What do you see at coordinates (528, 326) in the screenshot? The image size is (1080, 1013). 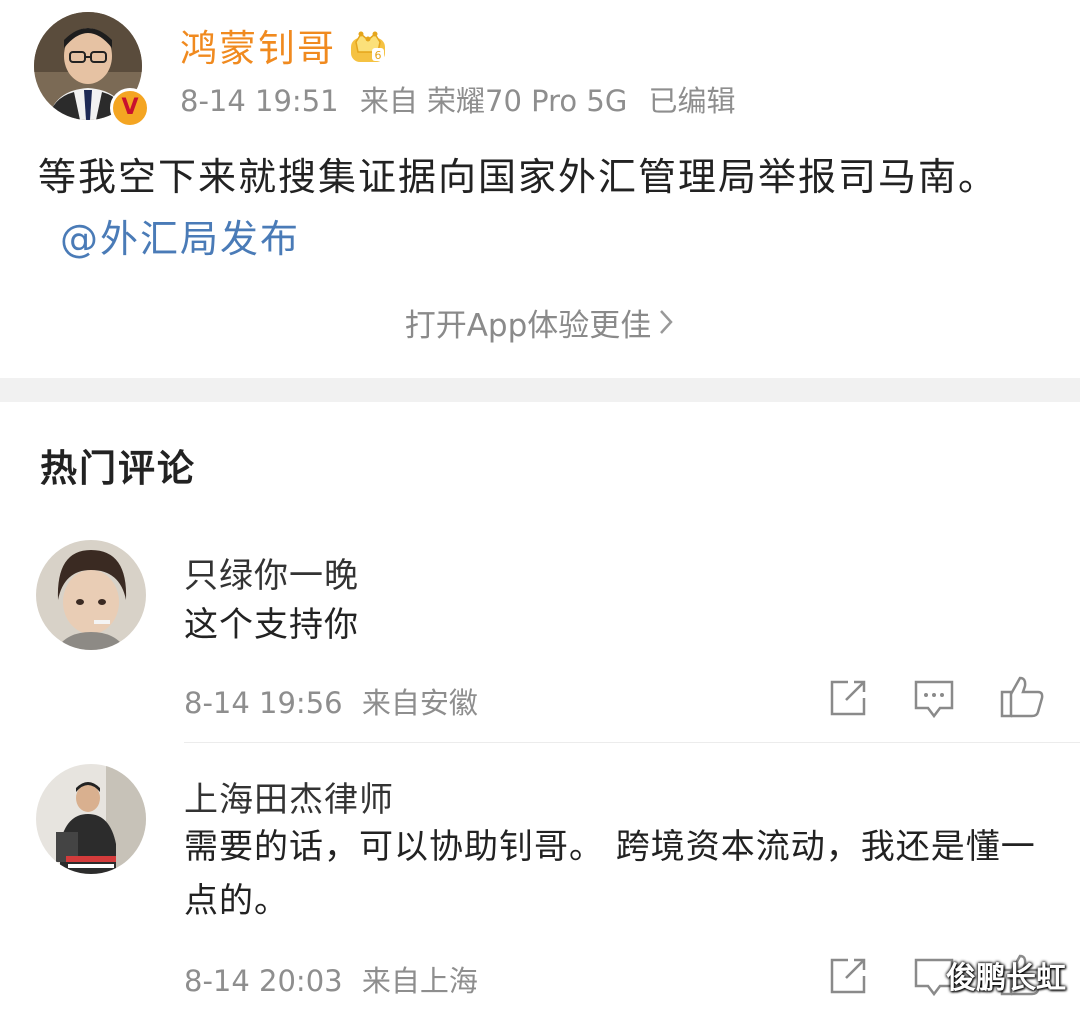 I see `open-app-label: 打开App体验更佳` at bounding box center [528, 326].